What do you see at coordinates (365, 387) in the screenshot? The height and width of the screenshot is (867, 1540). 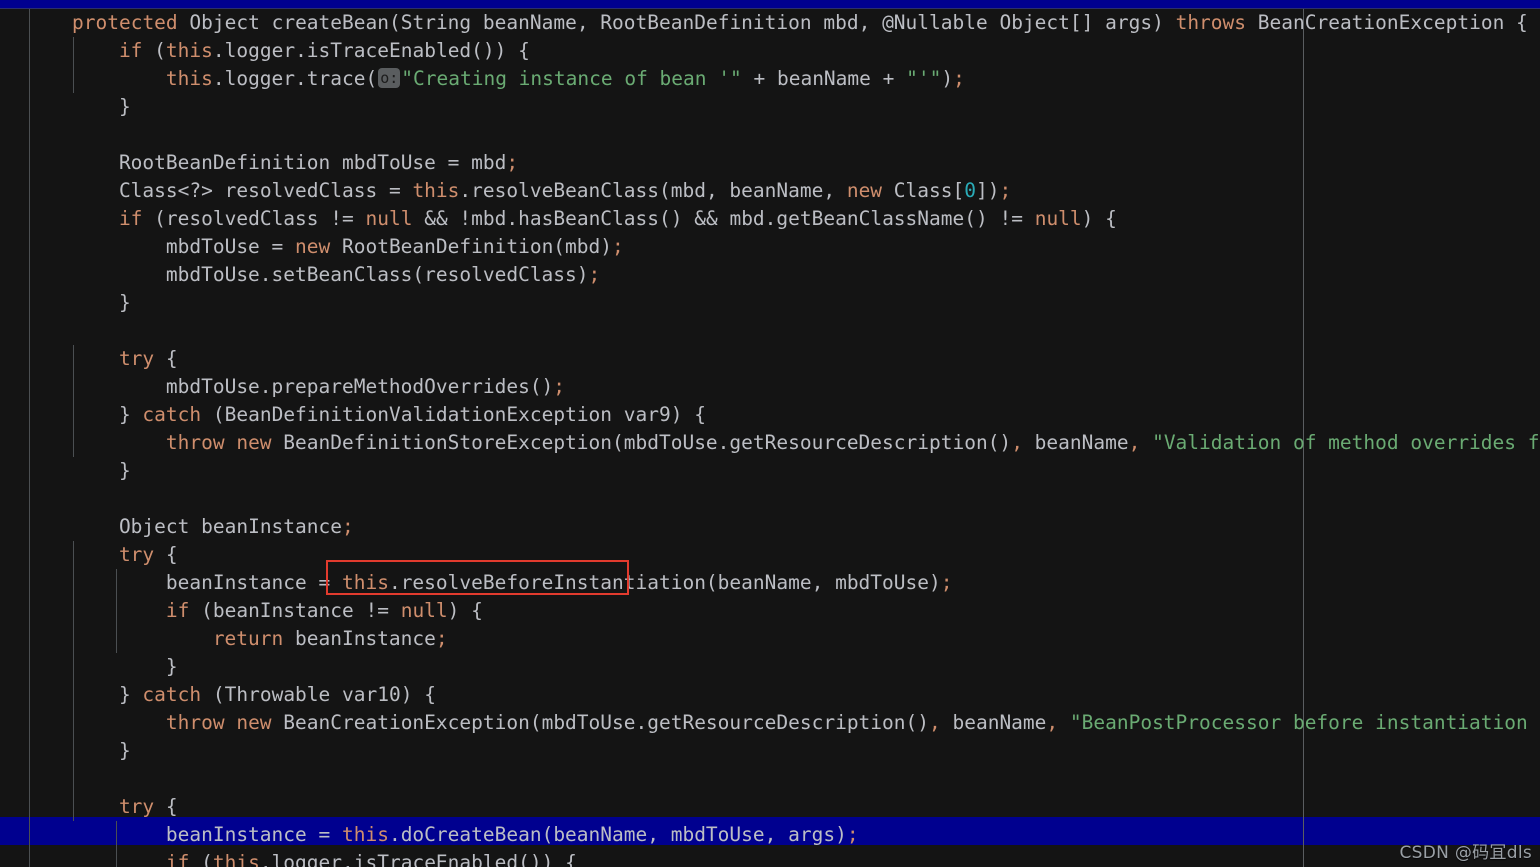 I see `code-line-text: mbdToUse.prepareMethodOverrides();` at bounding box center [365, 387].